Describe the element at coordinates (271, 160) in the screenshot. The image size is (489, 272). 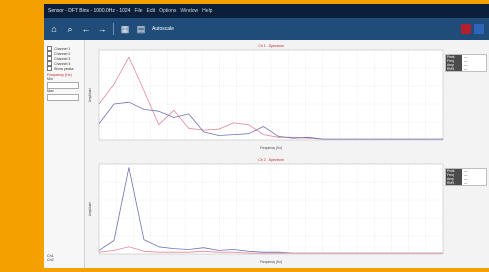
I see `chart-title: Ch 2 - Spectrum` at that location.